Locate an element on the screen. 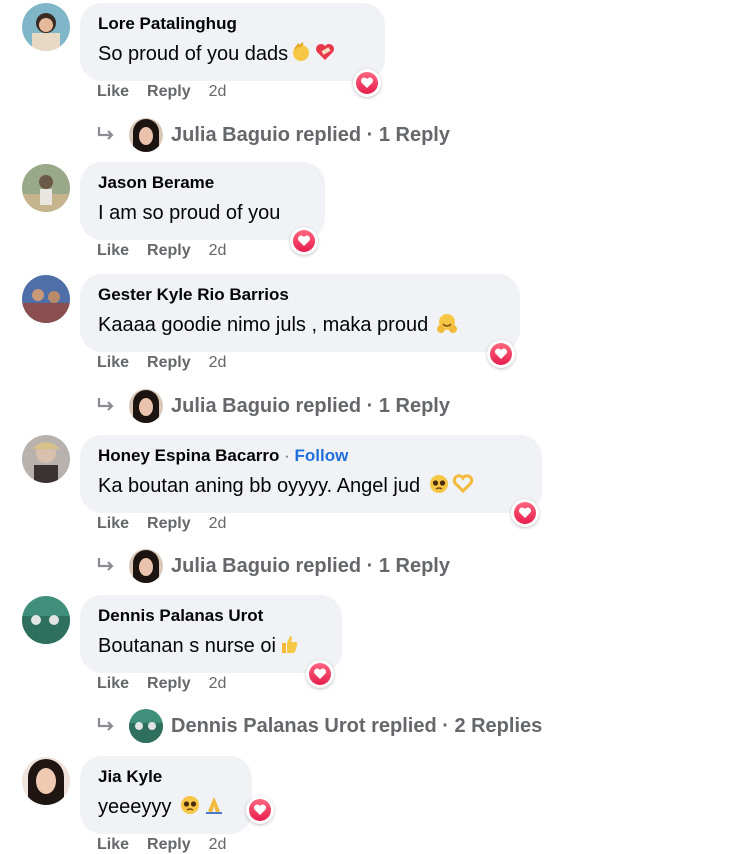  comment-text: Boutanan s nurse oi is located at coordinates (211, 647).